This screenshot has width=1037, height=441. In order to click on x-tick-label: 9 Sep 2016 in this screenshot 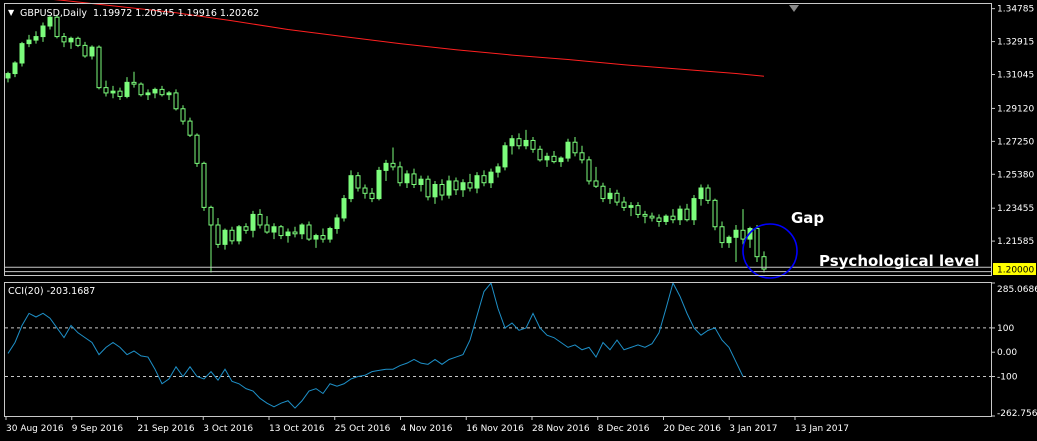, I will do `click(98, 429)`.